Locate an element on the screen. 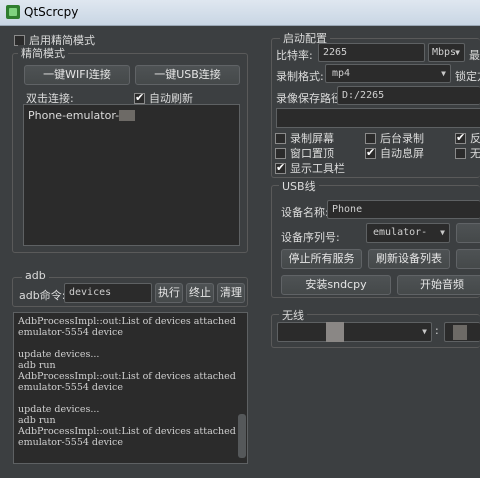  record-screen-box is located at coordinates (280, 138).